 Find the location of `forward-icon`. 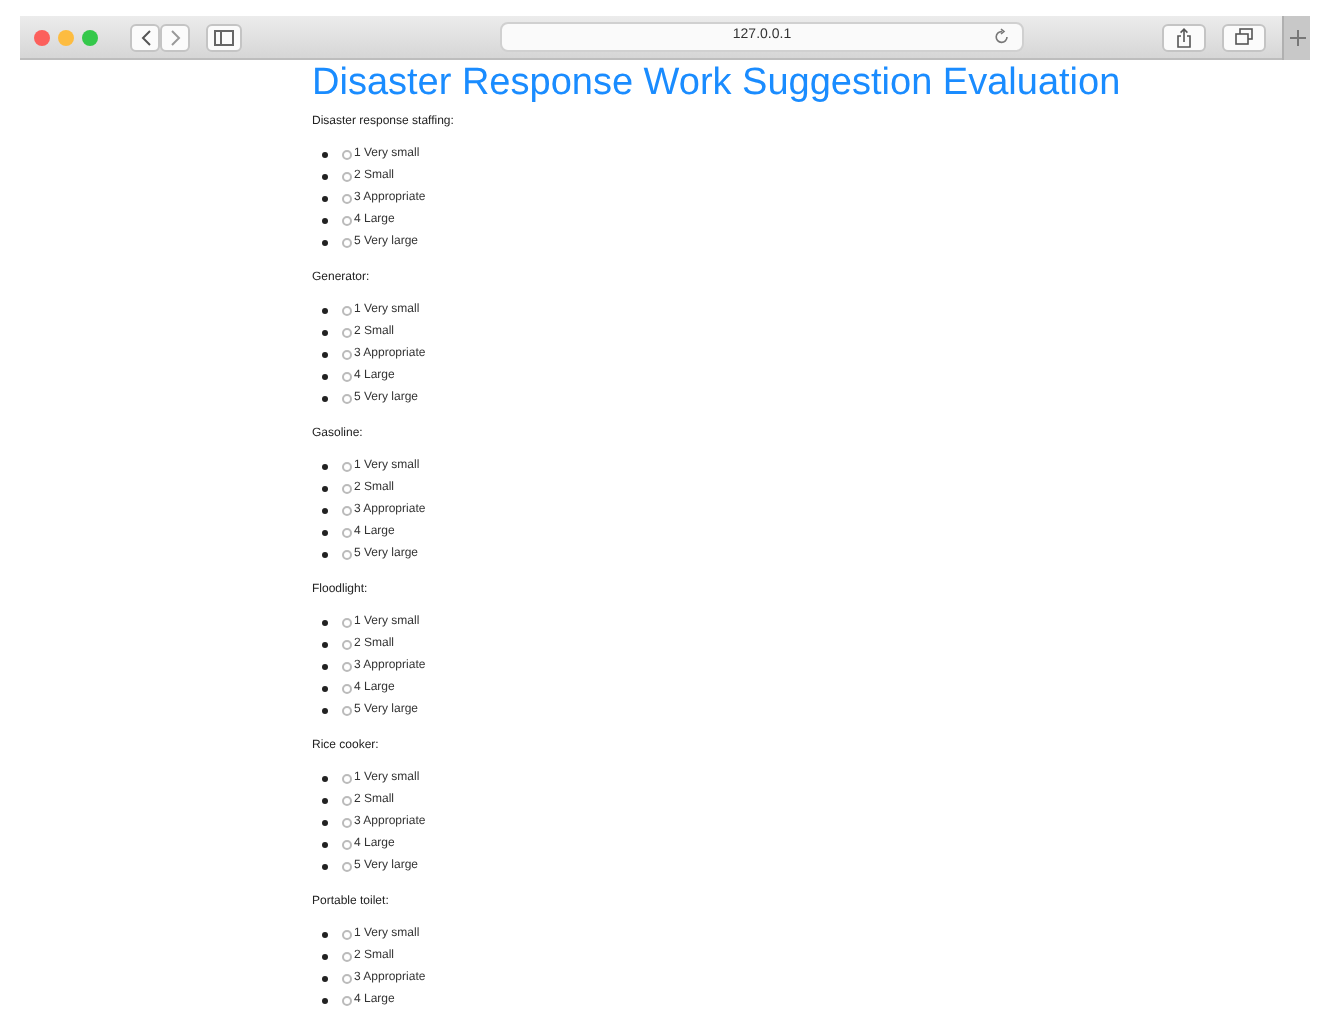

forward-icon is located at coordinates (175, 37).